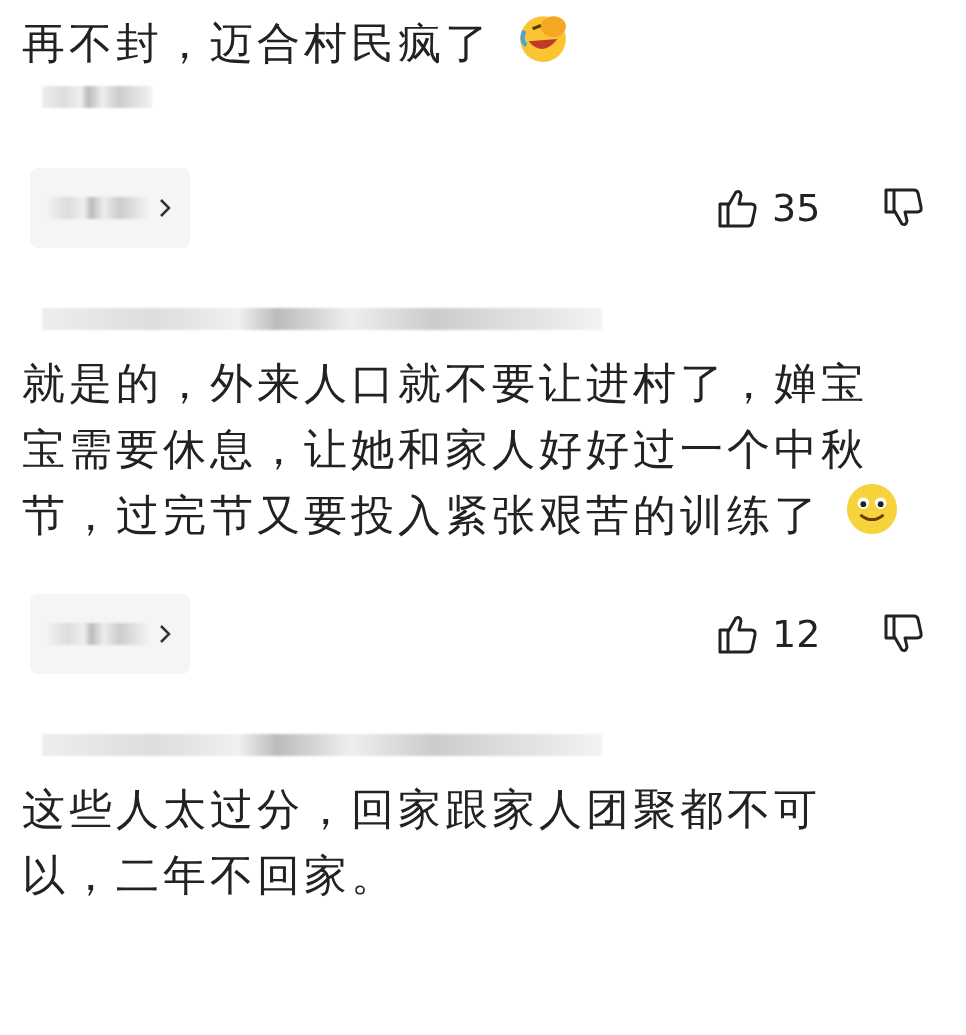  I want to click on smile-emoji-icon, so click(872, 509).